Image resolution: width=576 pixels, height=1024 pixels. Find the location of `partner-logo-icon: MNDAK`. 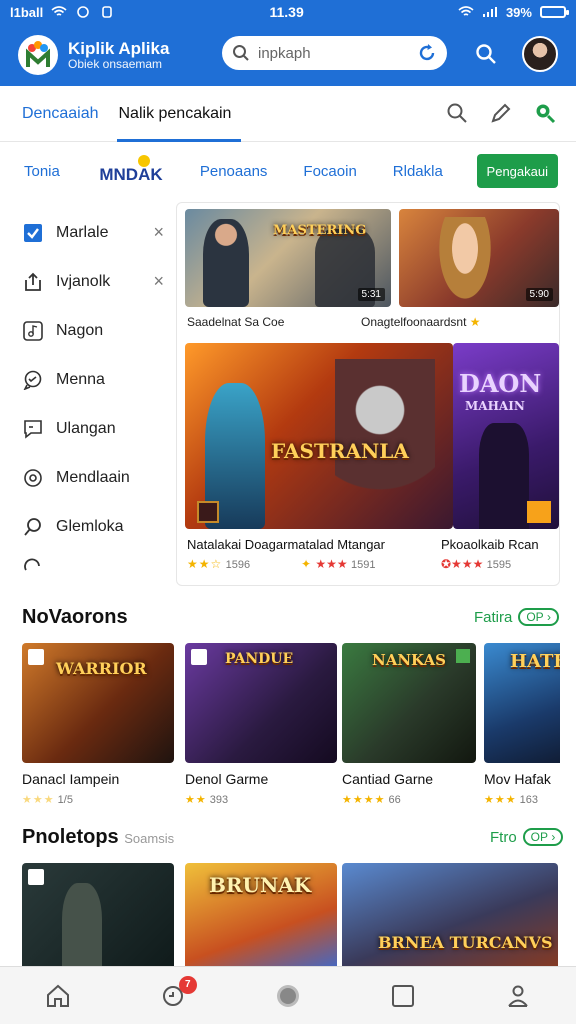

partner-logo-icon: MNDAK is located at coordinates (131, 169).